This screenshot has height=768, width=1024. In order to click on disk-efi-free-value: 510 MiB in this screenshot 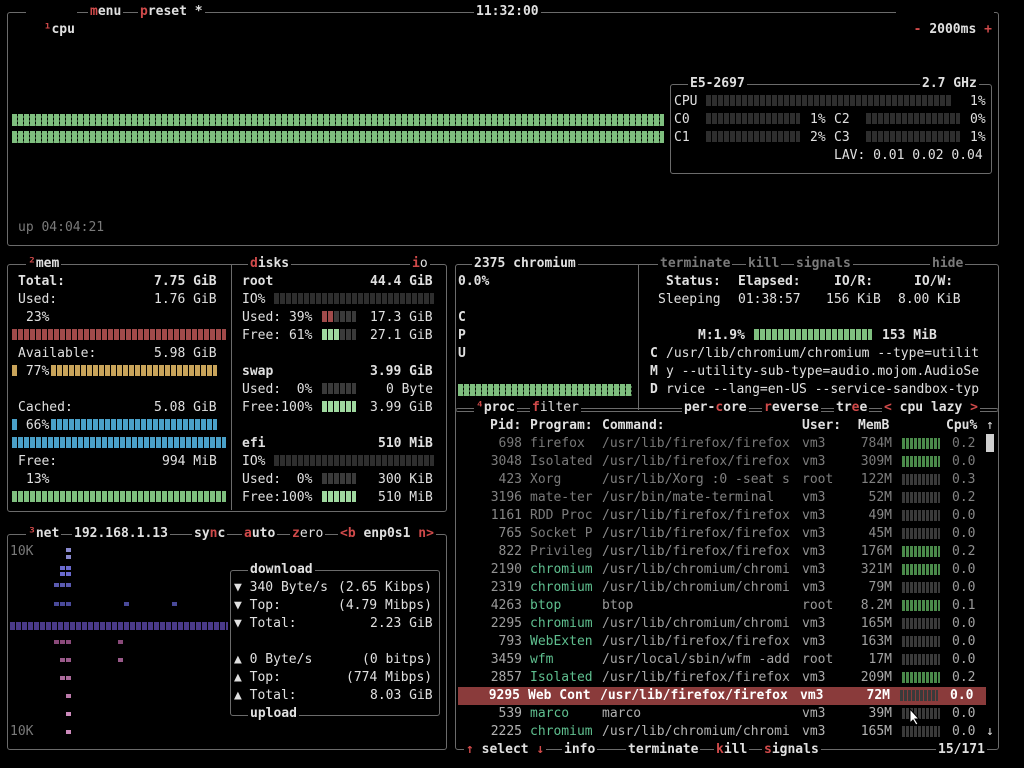, I will do `click(405, 497)`.